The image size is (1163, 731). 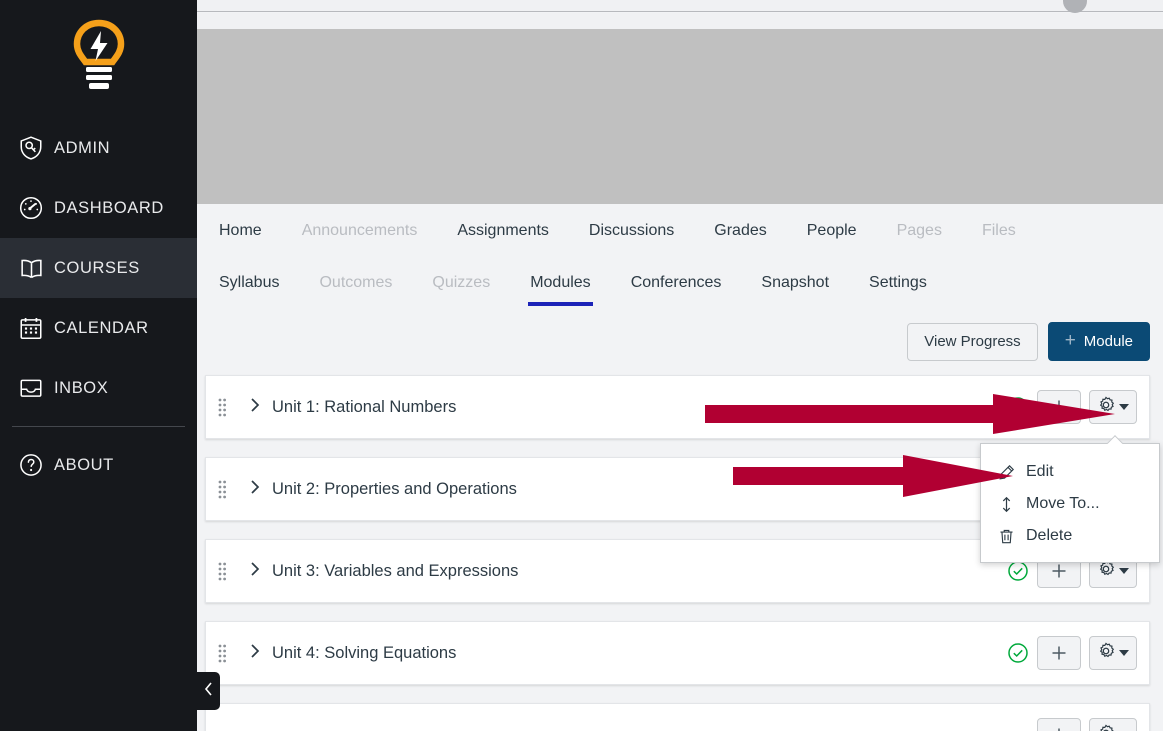 I want to click on tab-assignments: Assignments, so click(x=514, y=238).